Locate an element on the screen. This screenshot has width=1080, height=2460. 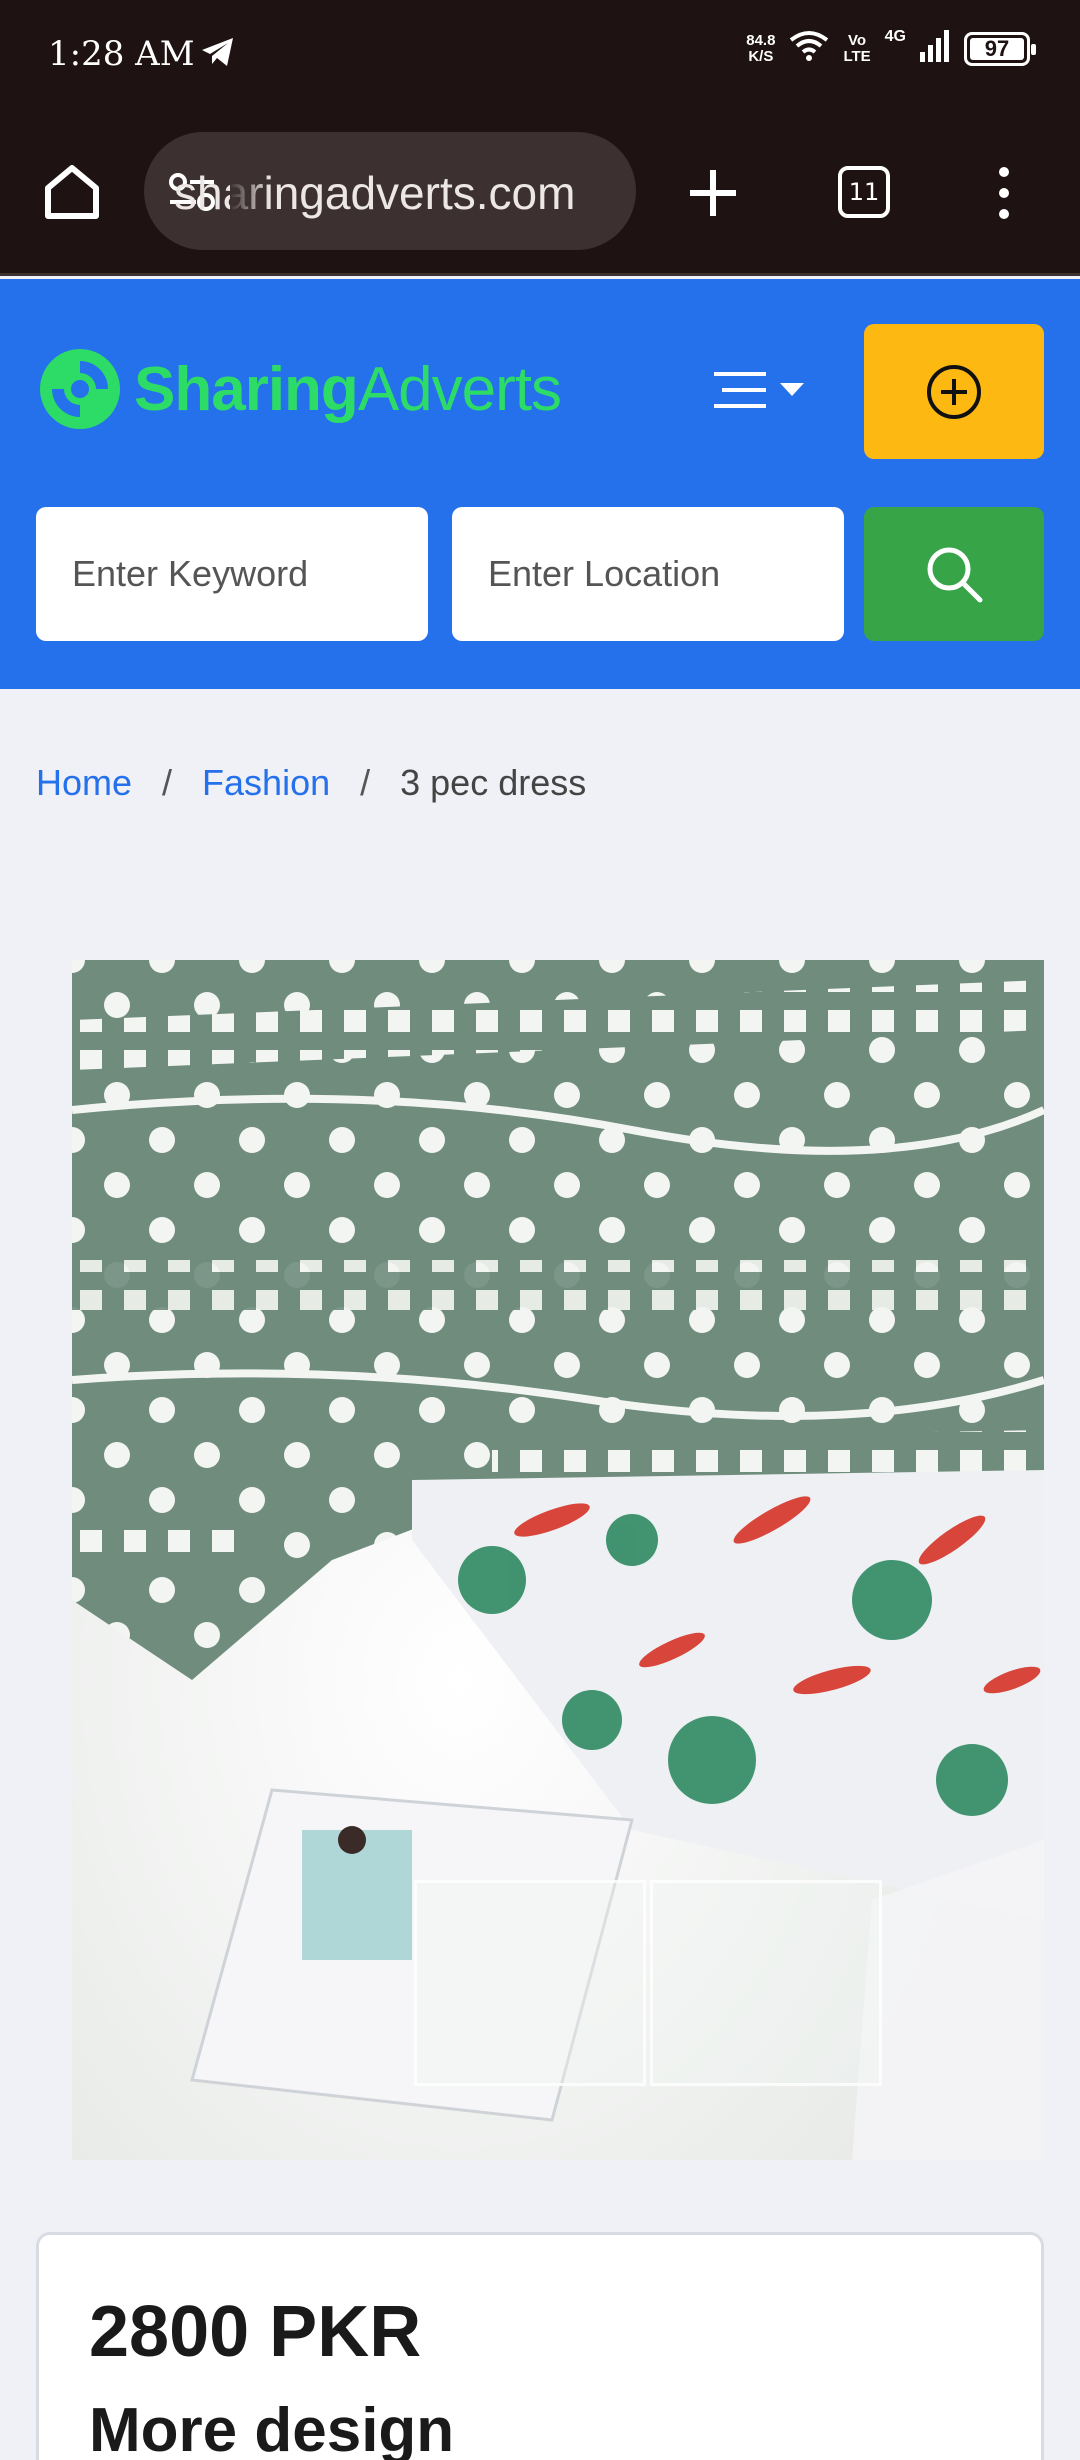
post-ad-button is located at coordinates (954, 391).